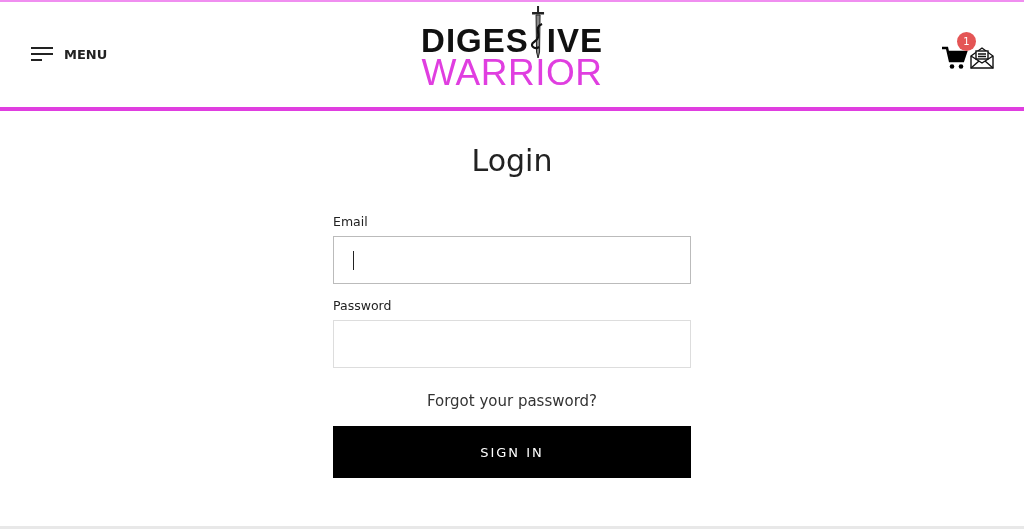 The width and height of the screenshot is (1024, 529). Describe the element at coordinates (512, 401) in the screenshot. I see `forgot-password-link: Forgot your password?` at that location.